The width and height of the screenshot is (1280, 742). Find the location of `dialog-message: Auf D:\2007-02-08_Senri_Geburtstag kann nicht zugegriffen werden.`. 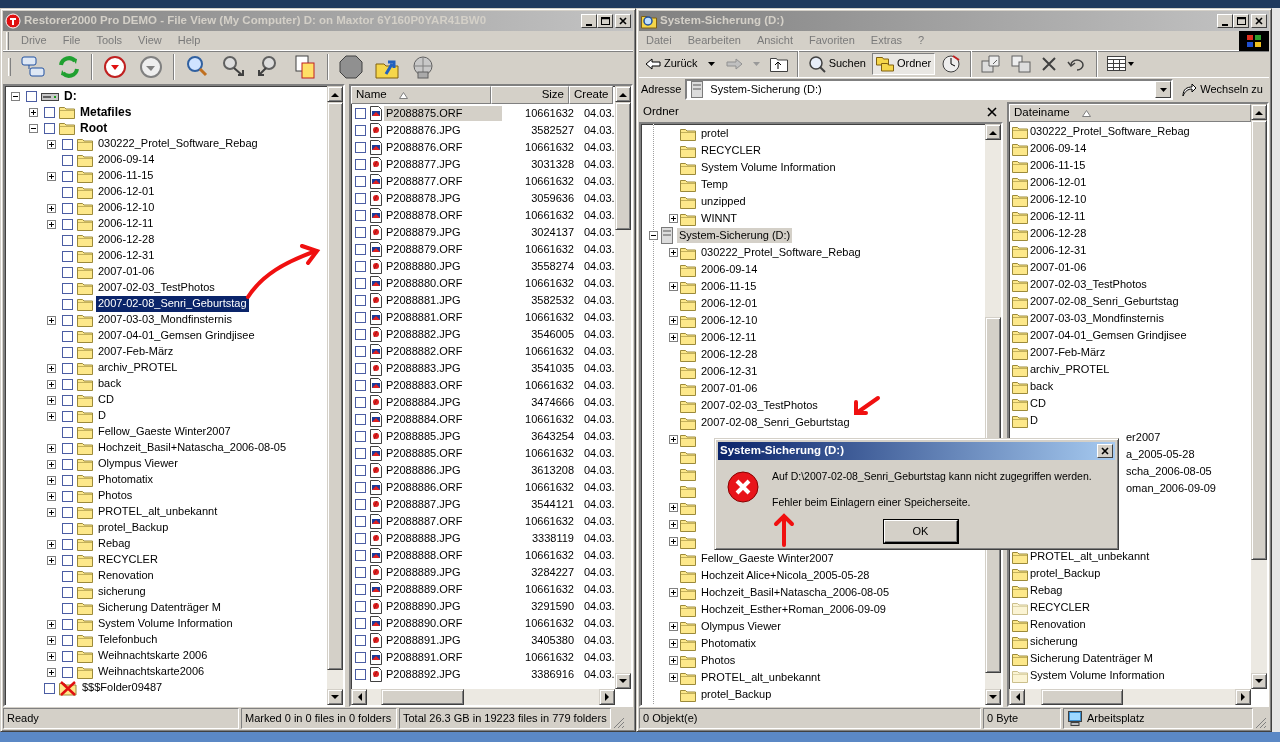

dialog-message: Auf D:\2007-02-08_Senri_Geburtstag kann nicht zugegriffen werden. is located at coordinates (932, 476).